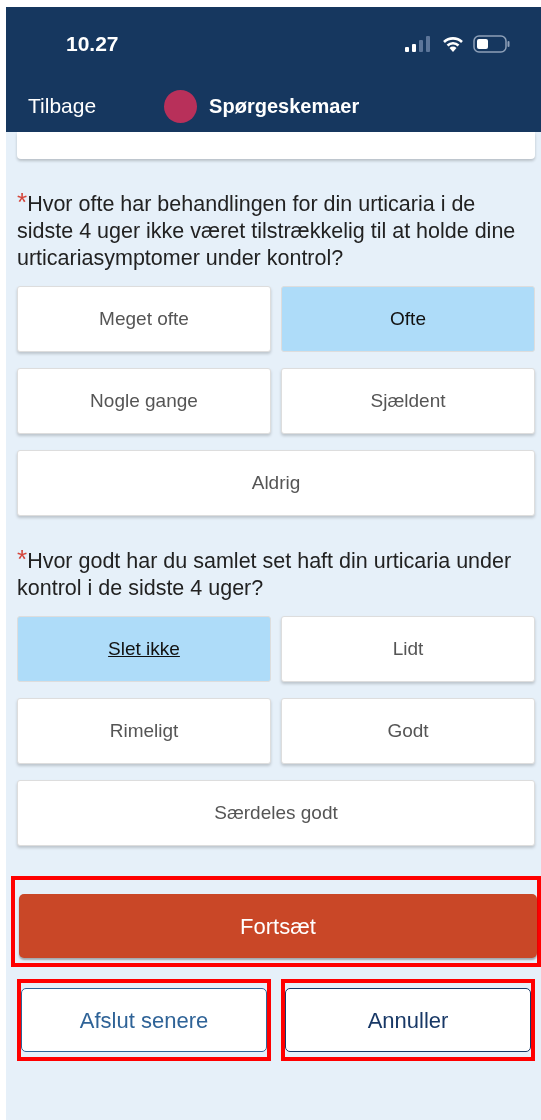 This screenshot has width=541, height=1120. I want to click on option-button: Rimeligt, so click(144, 731).